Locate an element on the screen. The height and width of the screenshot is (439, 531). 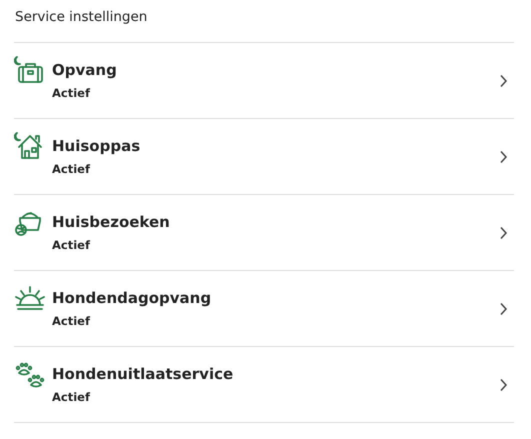
service-title: Hondenuitlaatservice is located at coordinates (143, 374).